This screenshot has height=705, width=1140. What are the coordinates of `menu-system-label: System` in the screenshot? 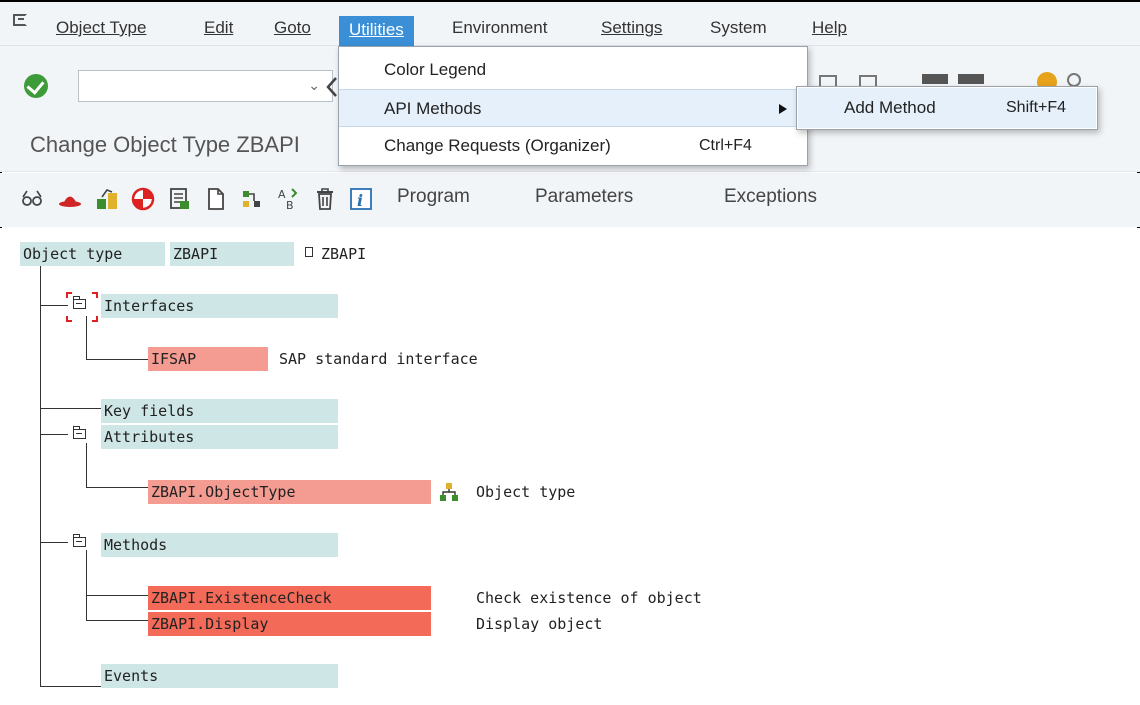 It's located at (738, 27).